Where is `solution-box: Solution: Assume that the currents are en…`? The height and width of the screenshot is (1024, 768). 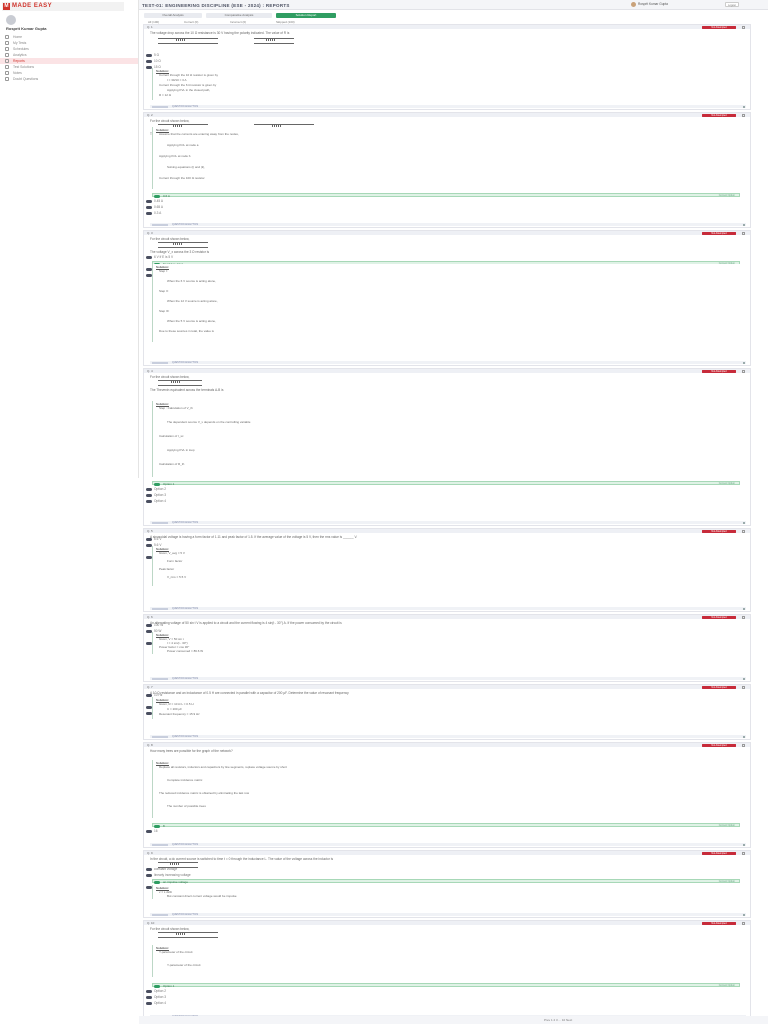
solution-box: Solution: Assume that the currents are en… is located at coordinates (446, 158).